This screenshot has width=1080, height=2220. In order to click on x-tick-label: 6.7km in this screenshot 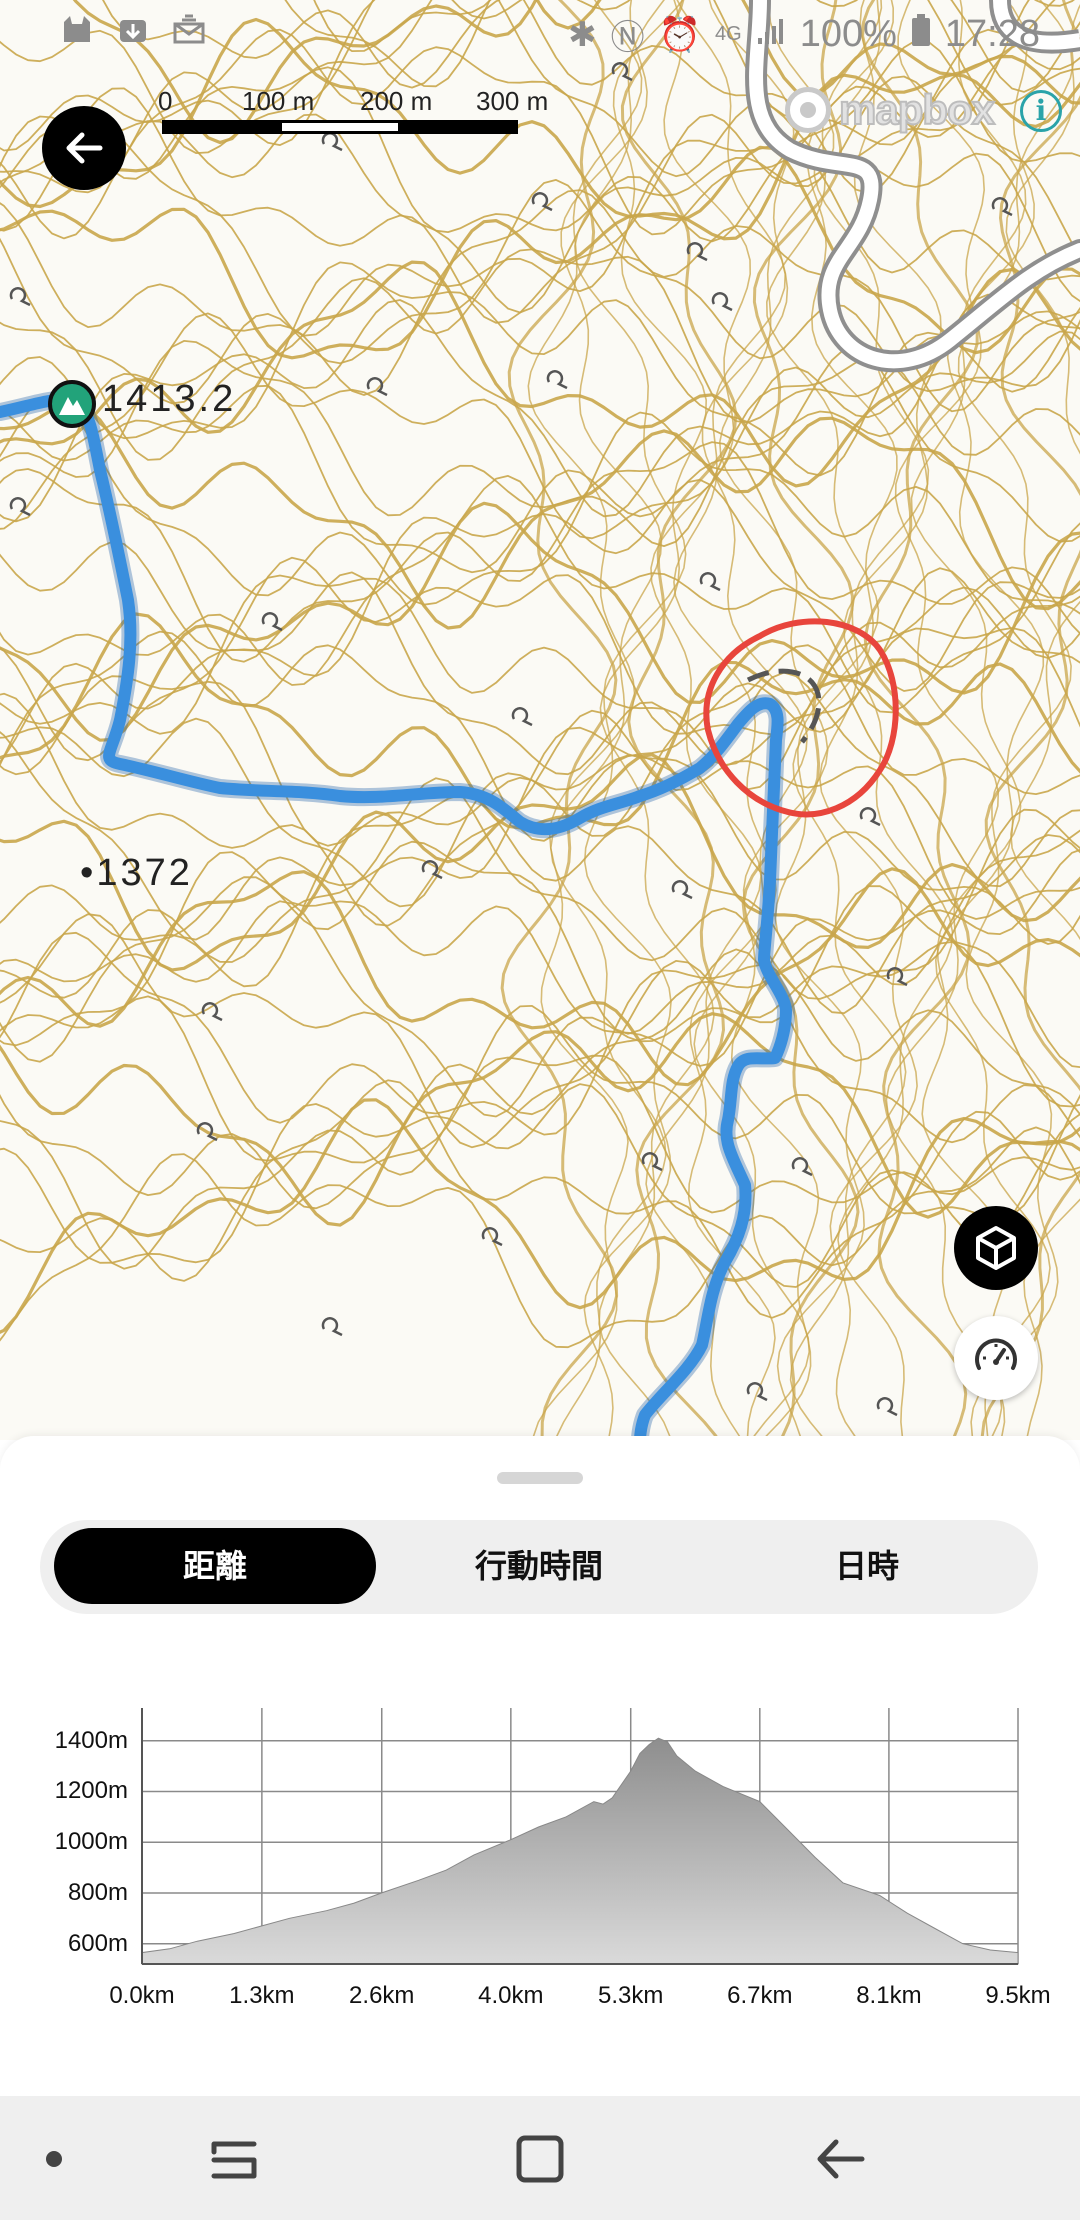, I will do `click(760, 1995)`.